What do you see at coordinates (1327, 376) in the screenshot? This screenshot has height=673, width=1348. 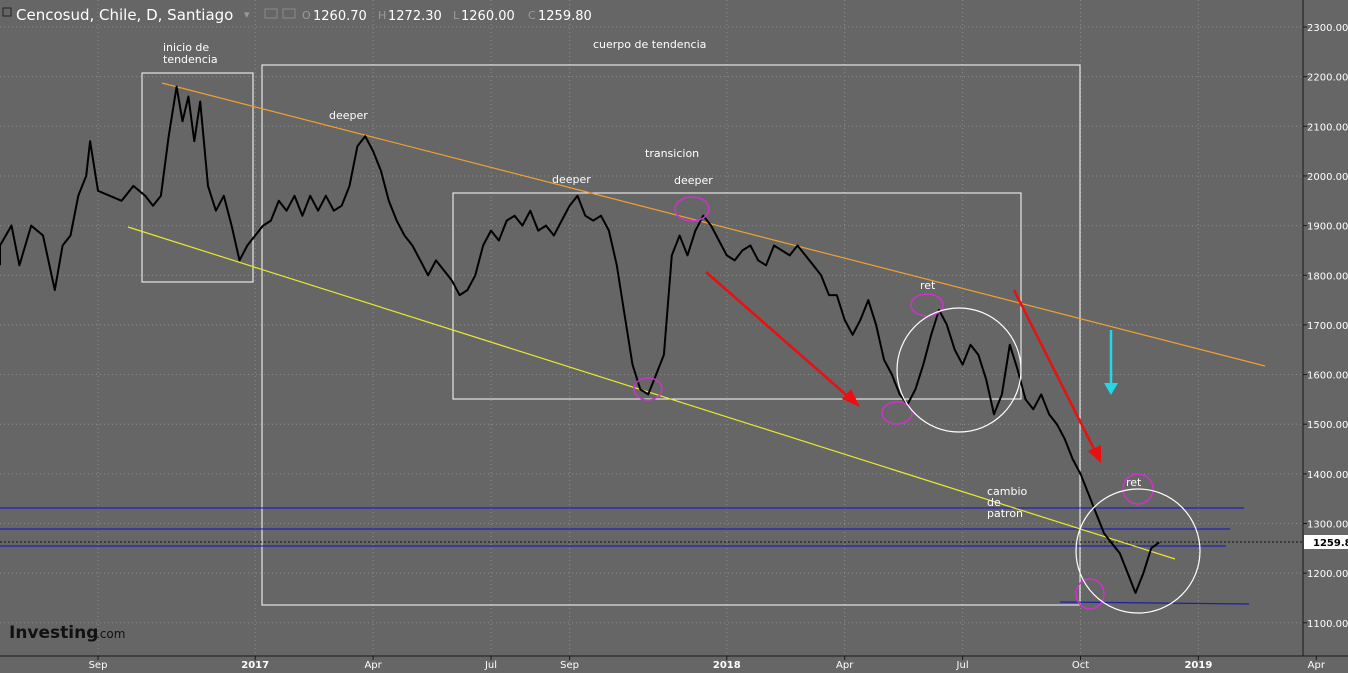 I see `y-tick-label: 1600.00` at bounding box center [1327, 376].